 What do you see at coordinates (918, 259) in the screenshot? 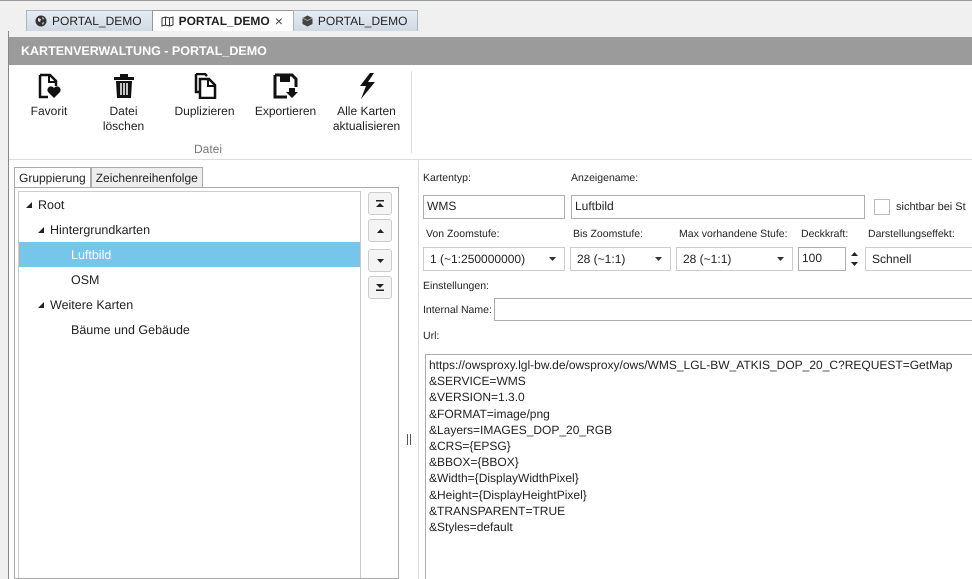
I see `dropdown: Schnell` at bounding box center [918, 259].